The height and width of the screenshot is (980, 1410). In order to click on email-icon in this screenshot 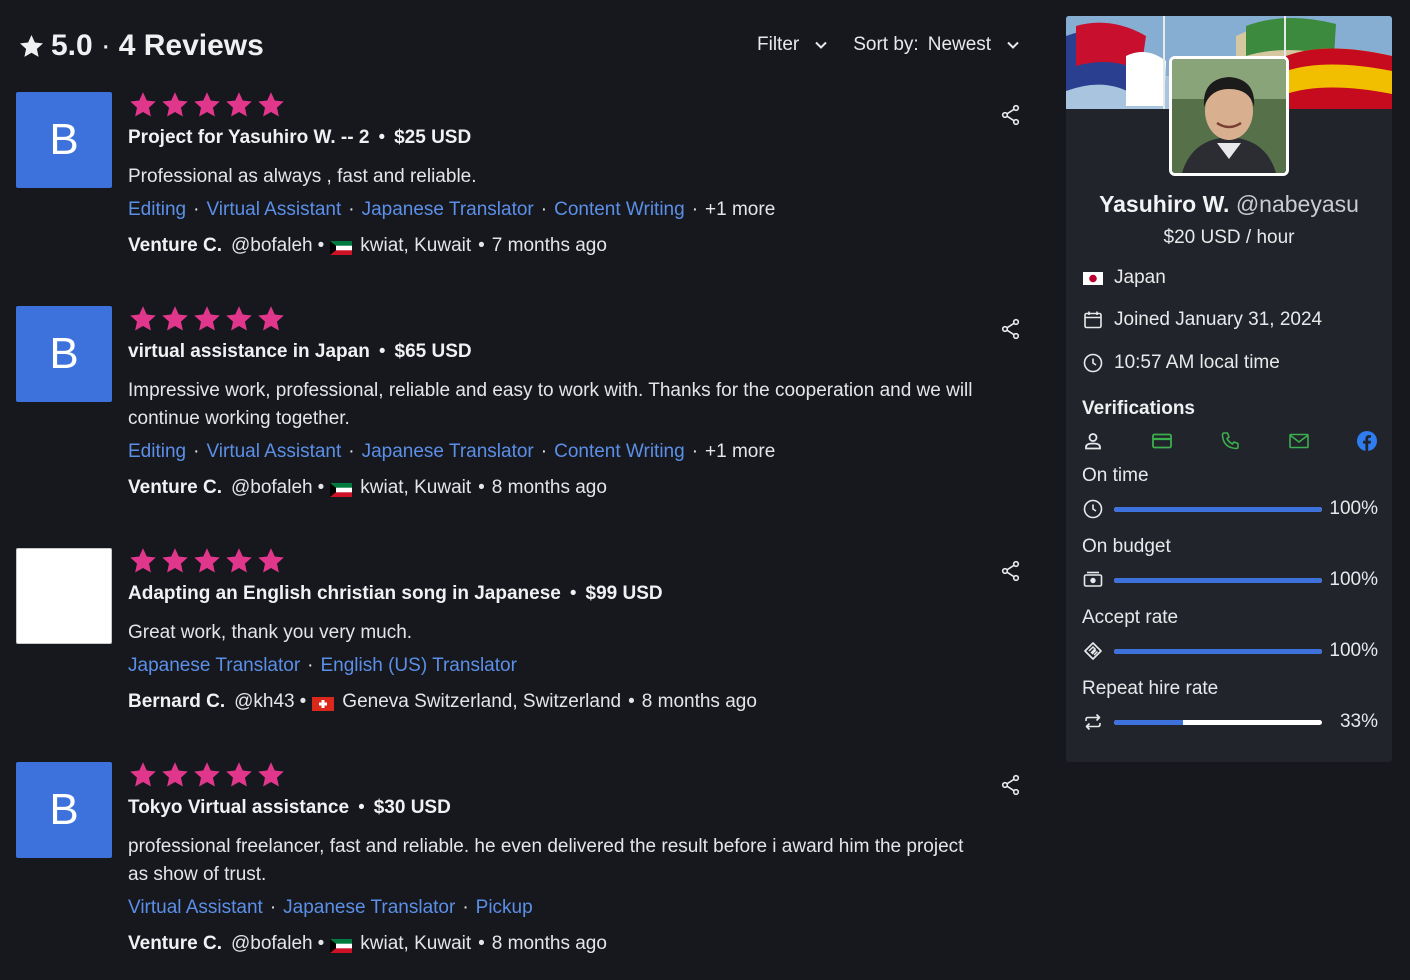, I will do `click(1299, 441)`.